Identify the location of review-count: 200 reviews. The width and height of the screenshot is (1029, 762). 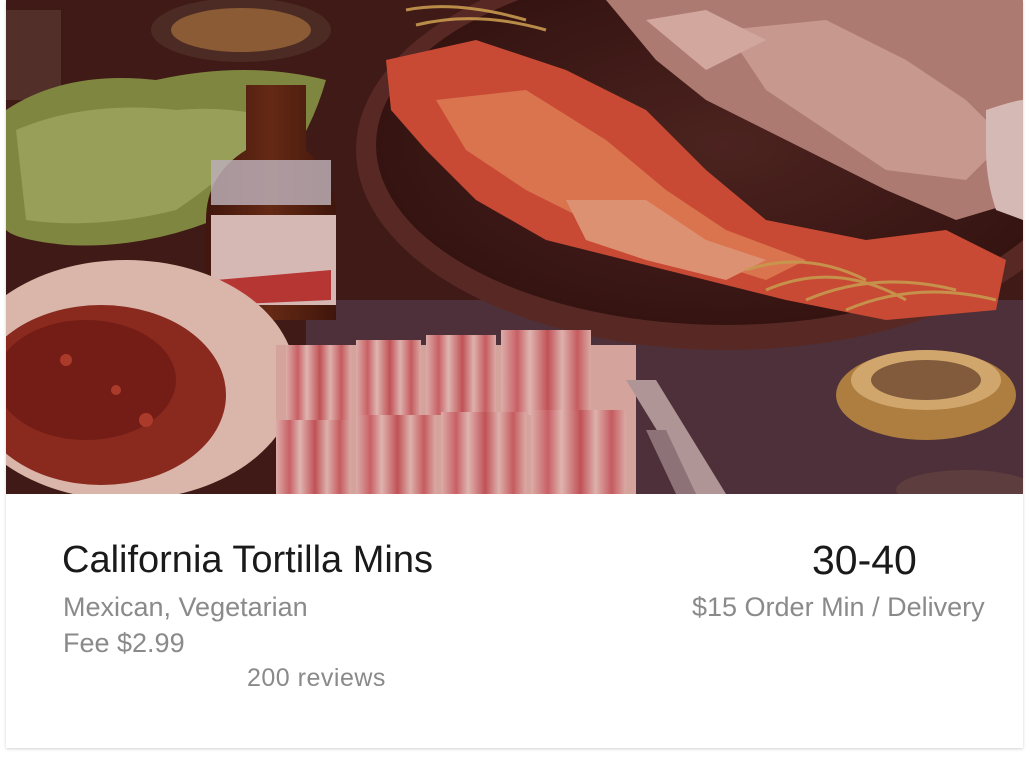
(316, 678).